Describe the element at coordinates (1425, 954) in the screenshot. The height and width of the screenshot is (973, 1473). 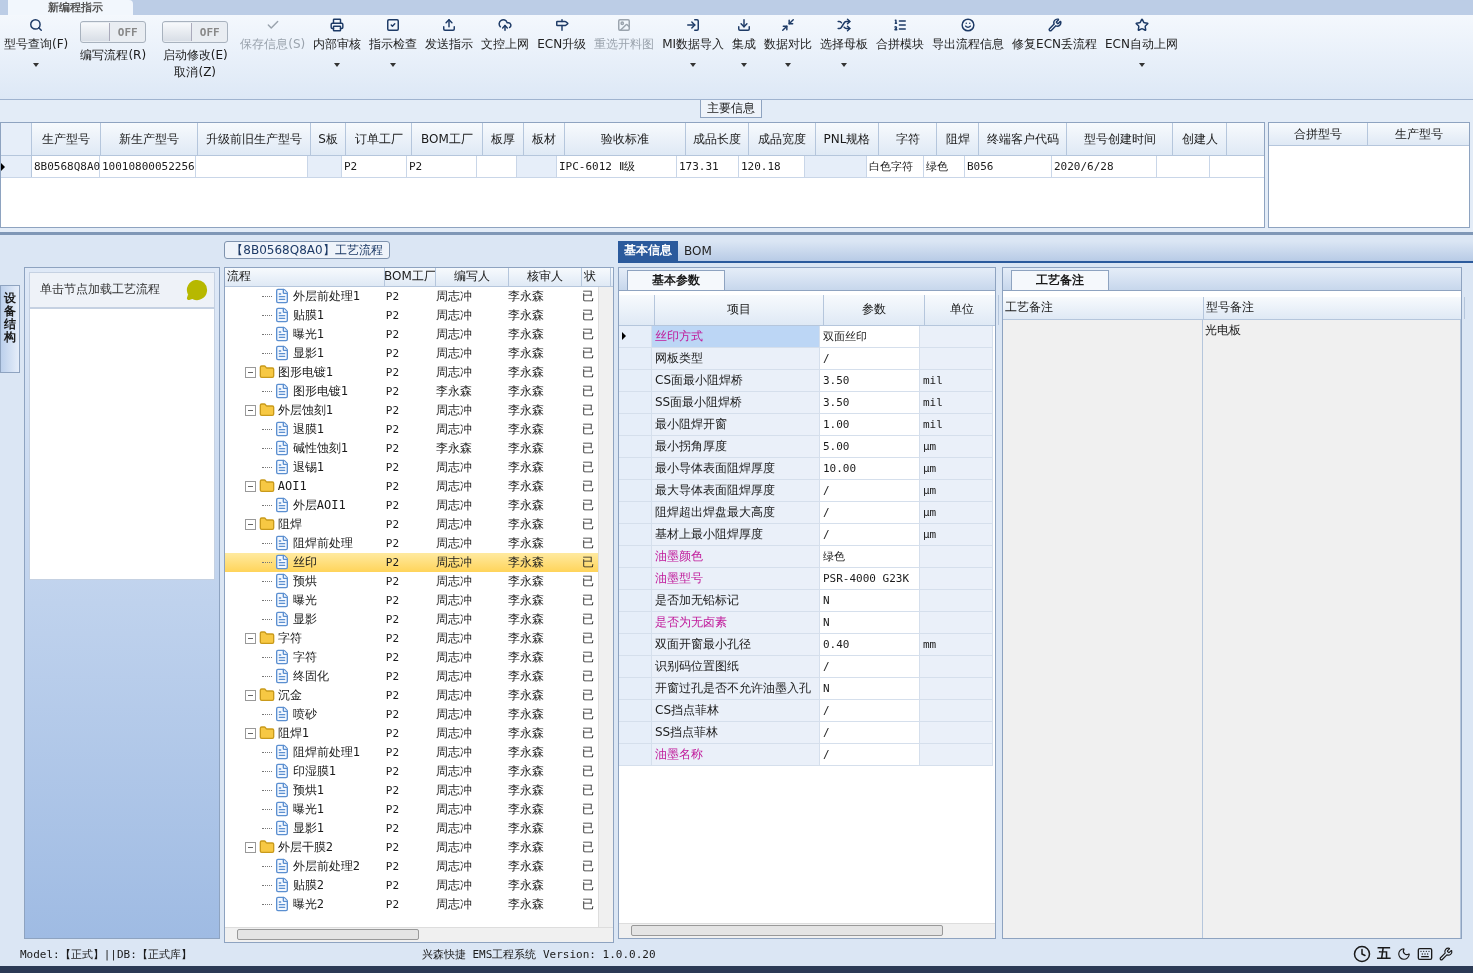
I see `keyboard-icon` at that location.